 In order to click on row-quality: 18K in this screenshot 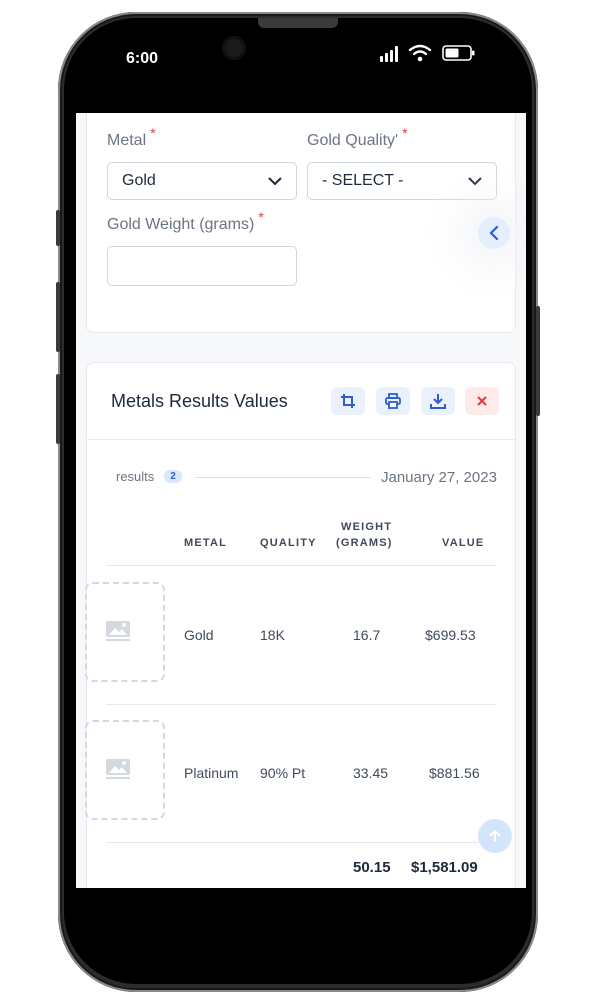, I will do `click(272, 635)`.